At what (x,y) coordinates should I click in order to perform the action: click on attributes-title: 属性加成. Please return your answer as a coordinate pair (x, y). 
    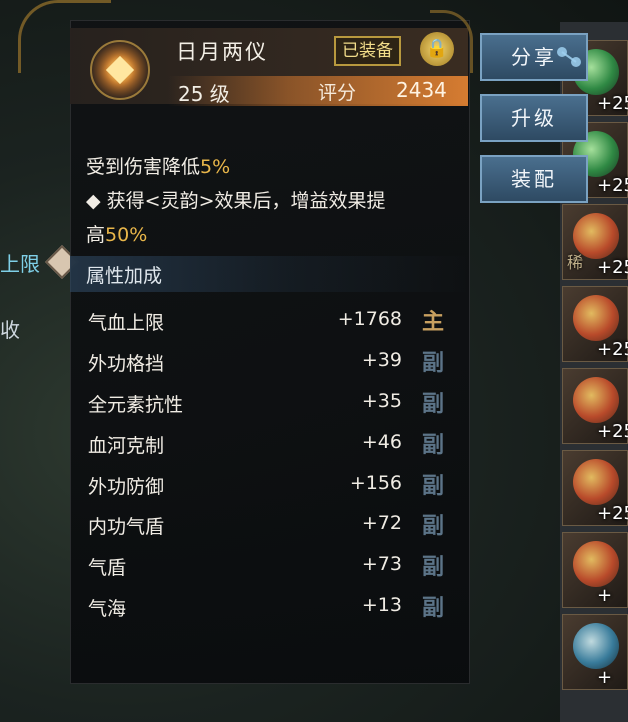
    Looking at the image, I should click on (124, 276).